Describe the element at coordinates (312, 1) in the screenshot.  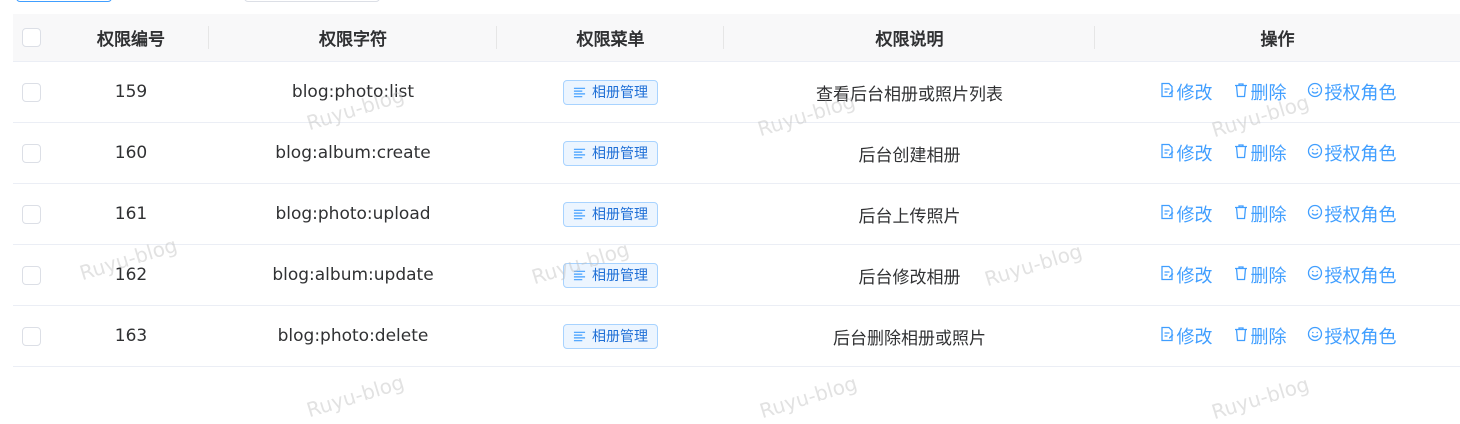
I see `toolbar-button-plain` at that location.